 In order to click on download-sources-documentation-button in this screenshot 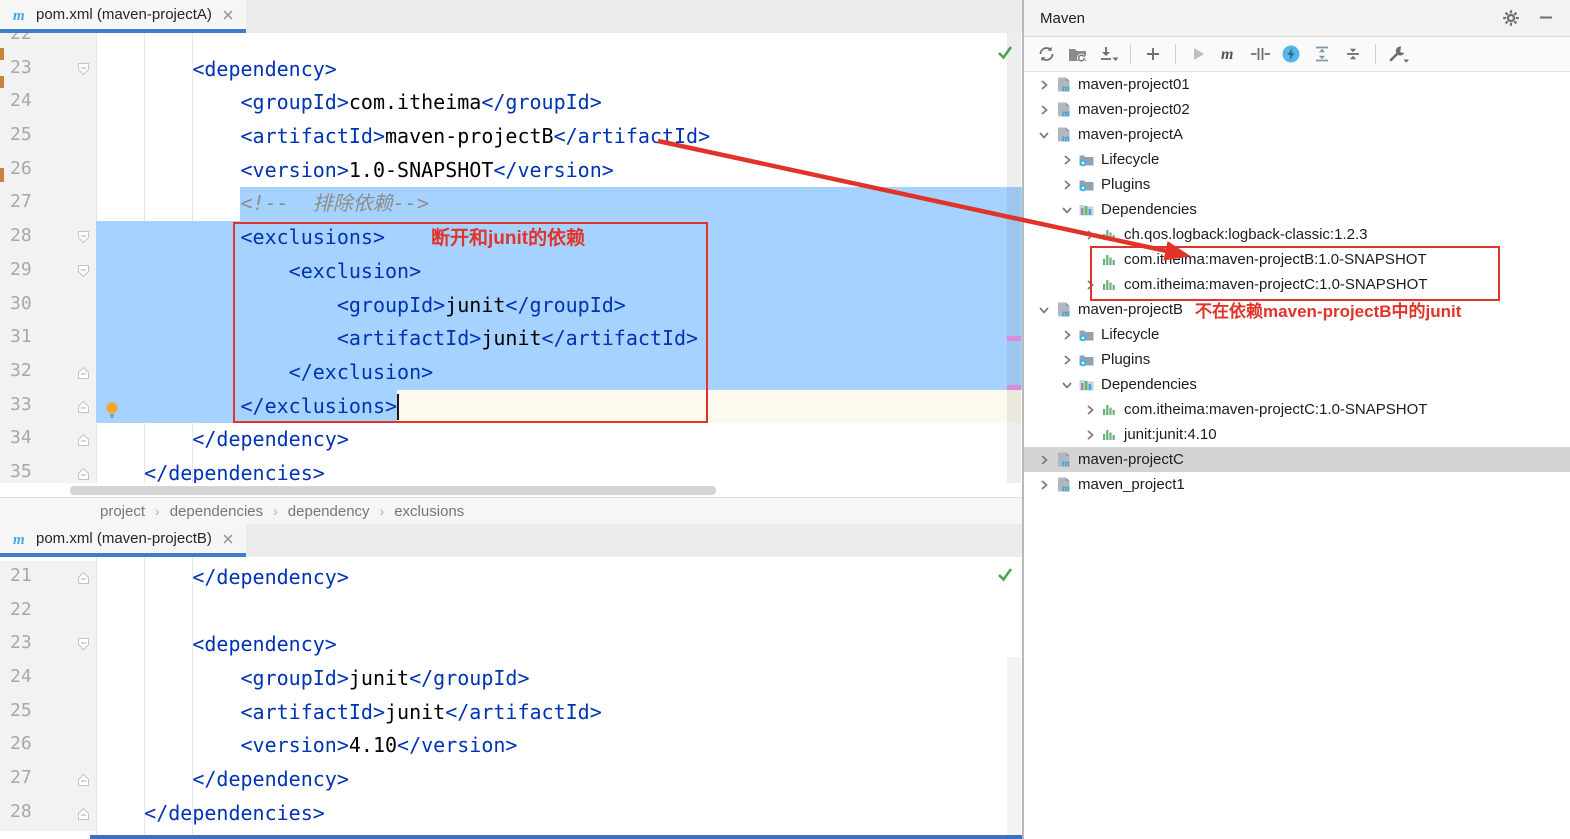, I will do `click(1108, 54)`.